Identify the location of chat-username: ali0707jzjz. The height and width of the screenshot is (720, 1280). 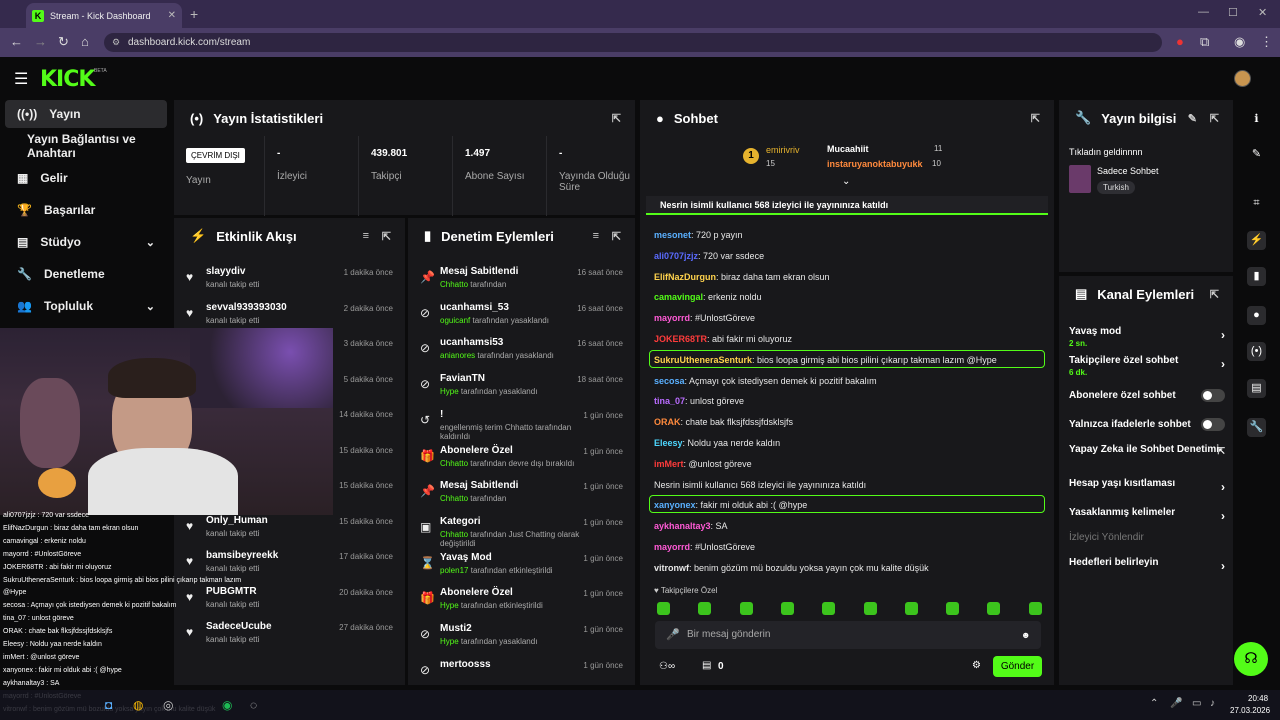
(676, 256).